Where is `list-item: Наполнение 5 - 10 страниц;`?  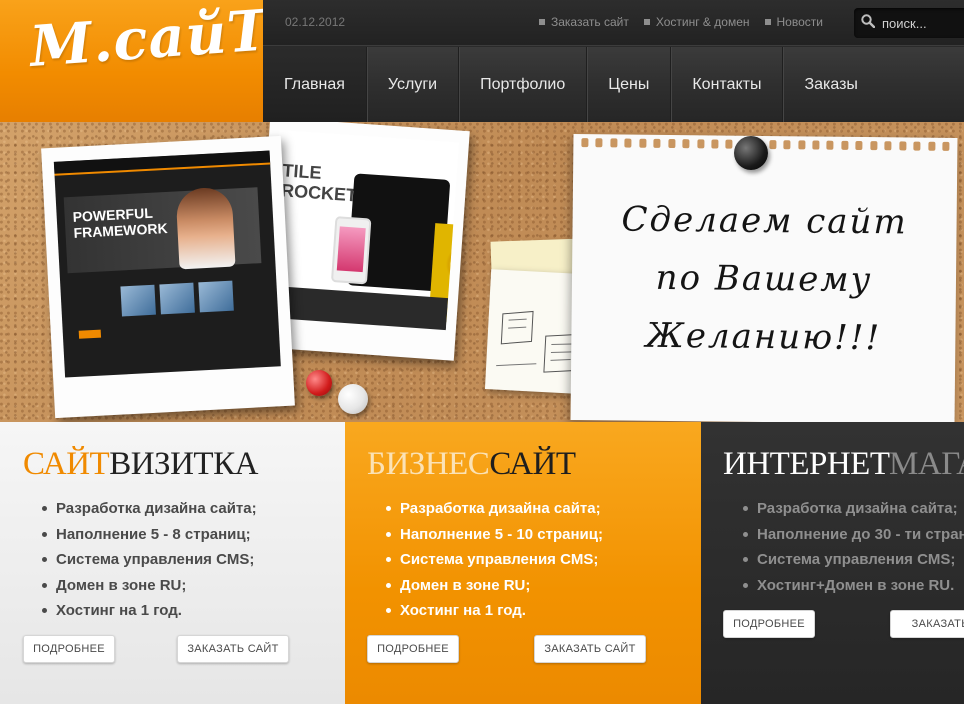 list-item: Наполнение 5 - 10 страниц; is located at coordinates (494, 535).